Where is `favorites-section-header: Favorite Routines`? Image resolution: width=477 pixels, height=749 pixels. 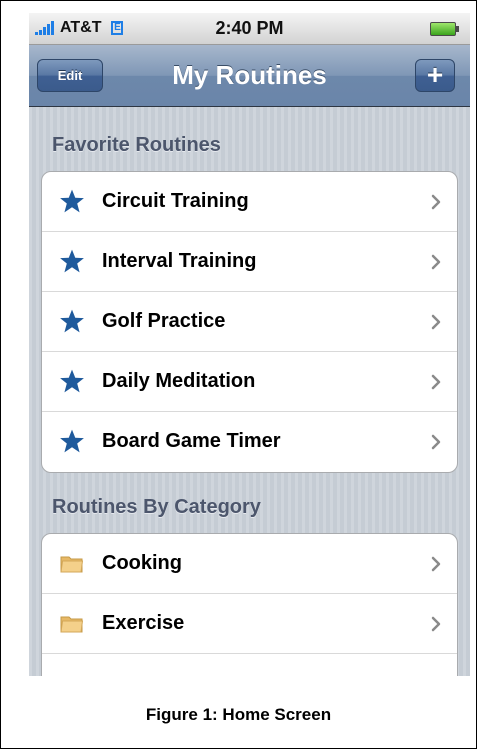 favorites-section-header: Favorite Routines is located at coordinates (136, 145).